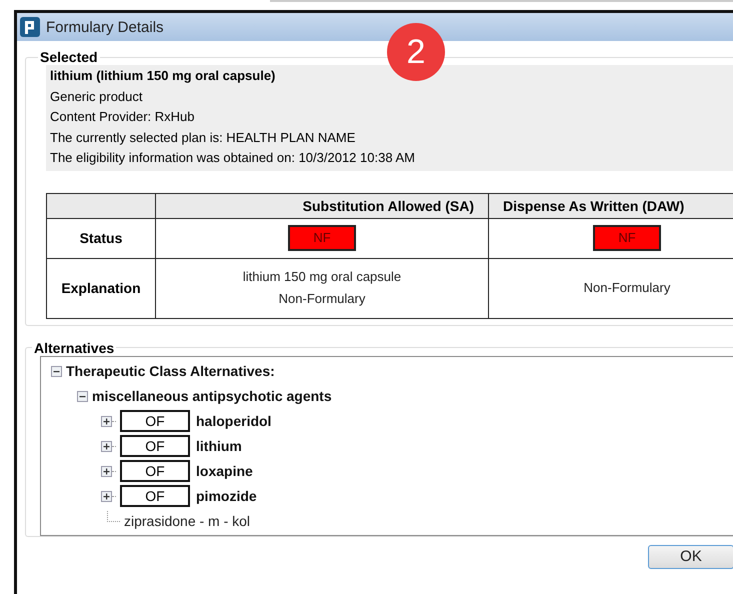  What do you see at coordinates (226, 496) in the screenshot?
I see `tree-item: pimozide` at bounding box center [226, 496].